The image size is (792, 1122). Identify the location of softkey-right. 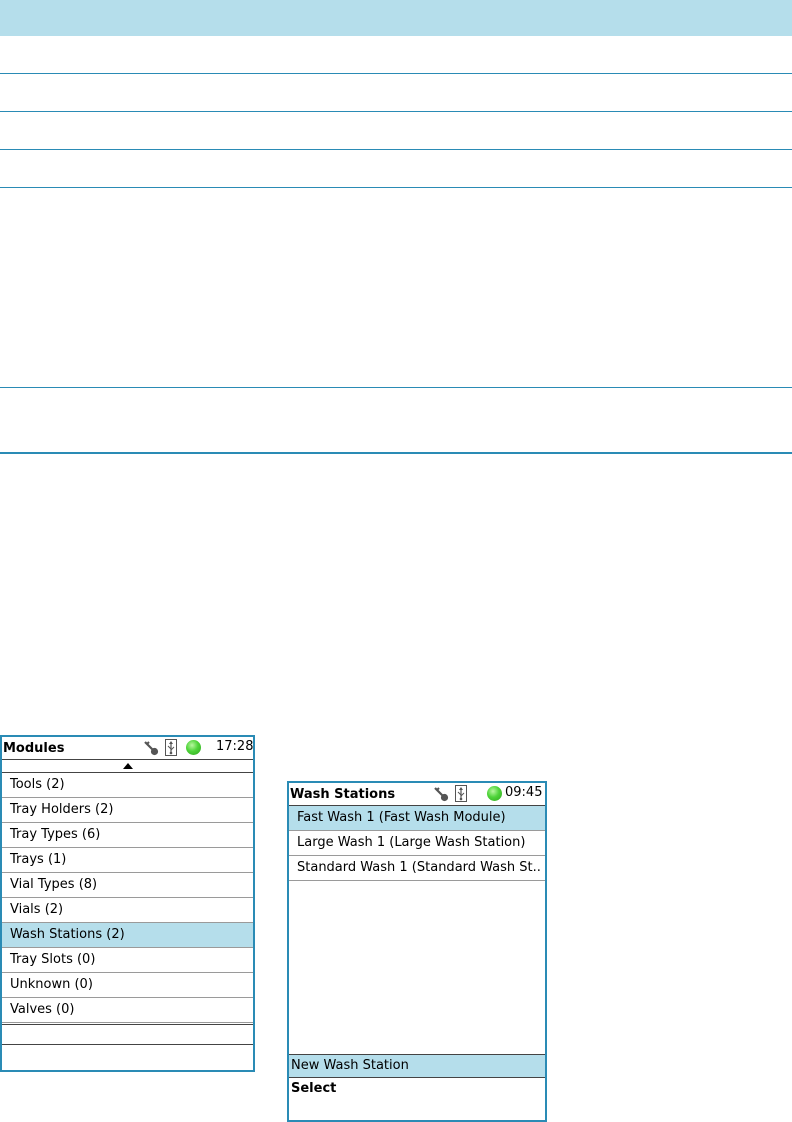
(127, 1056).